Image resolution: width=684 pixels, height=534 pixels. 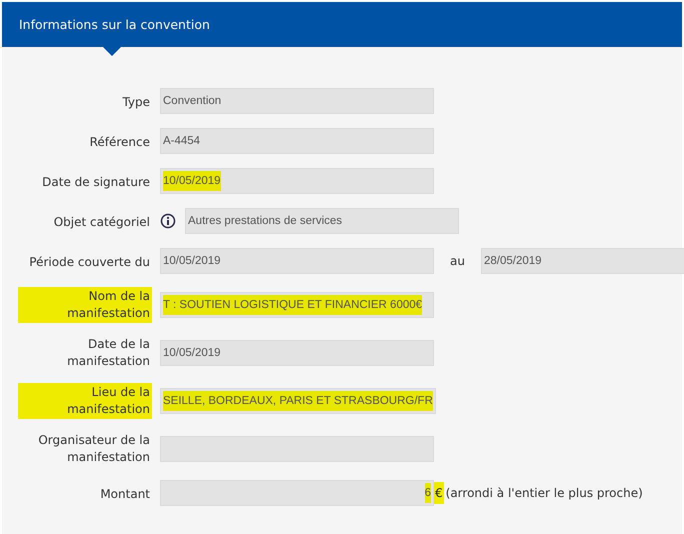 What do you see at coordinates (297, 141) in the screenshot?
I see `input-field: A-4454` at bounding box center [297, 141].